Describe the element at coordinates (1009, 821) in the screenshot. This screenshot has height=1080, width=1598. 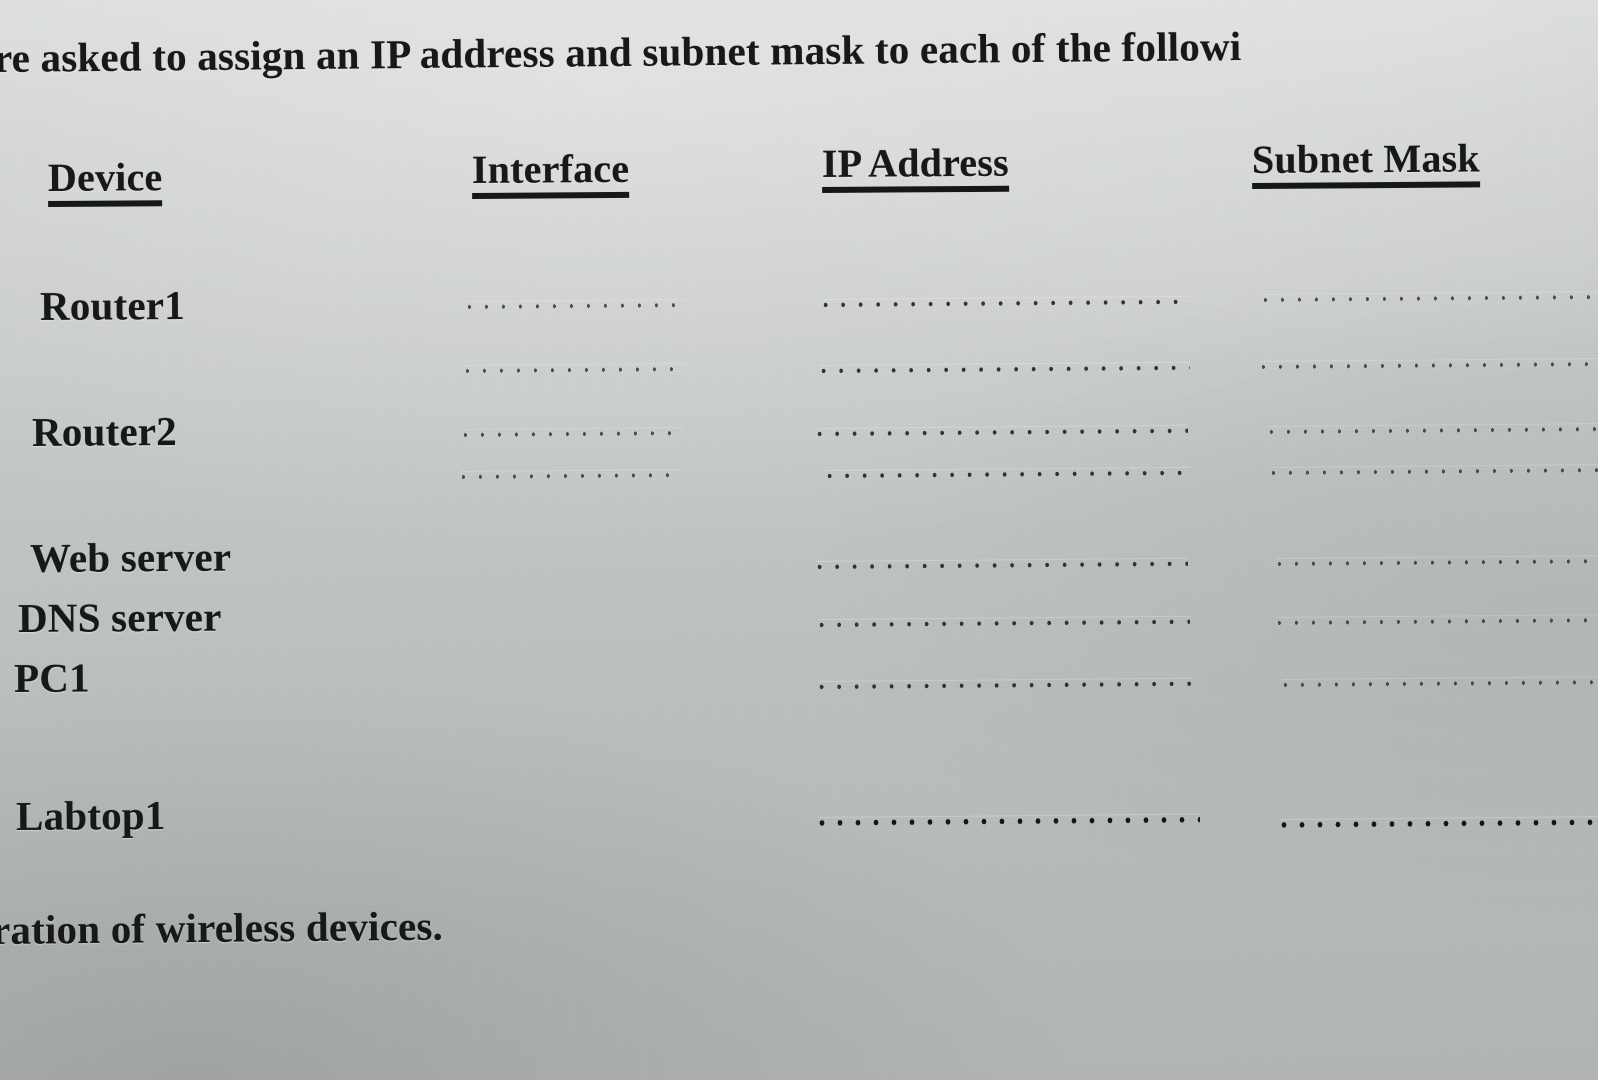
I see `blank-ip-labtop1` at that location.